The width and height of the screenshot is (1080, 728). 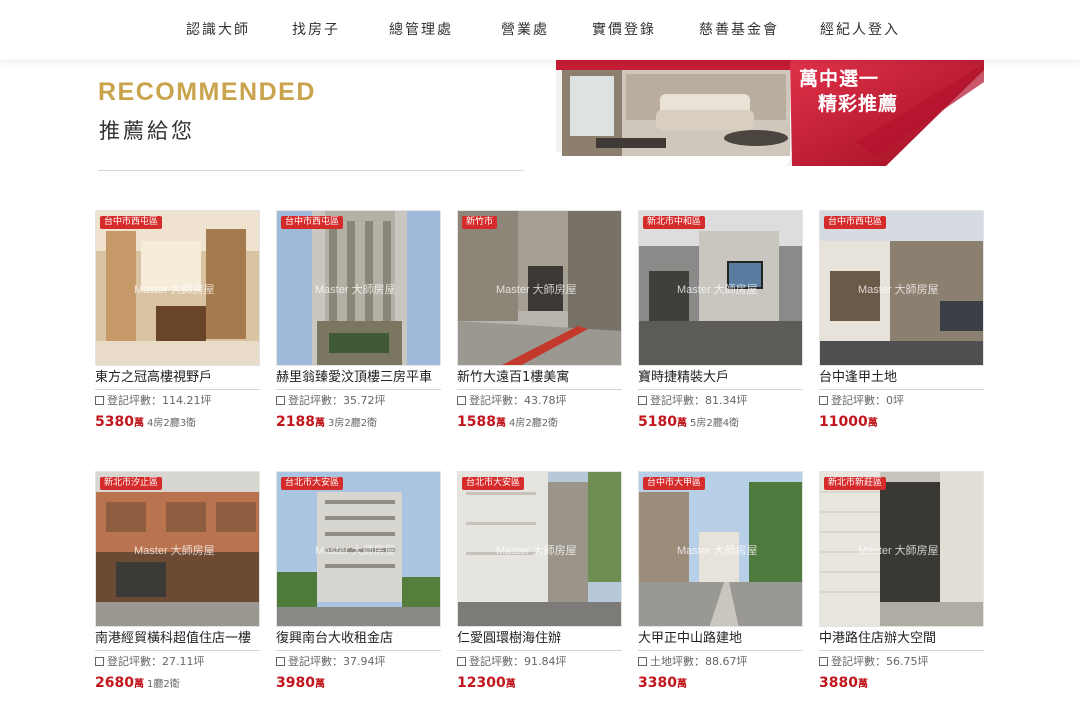 I want to click on district-tag: 新北市新莊區, so click(x=855, y=483).